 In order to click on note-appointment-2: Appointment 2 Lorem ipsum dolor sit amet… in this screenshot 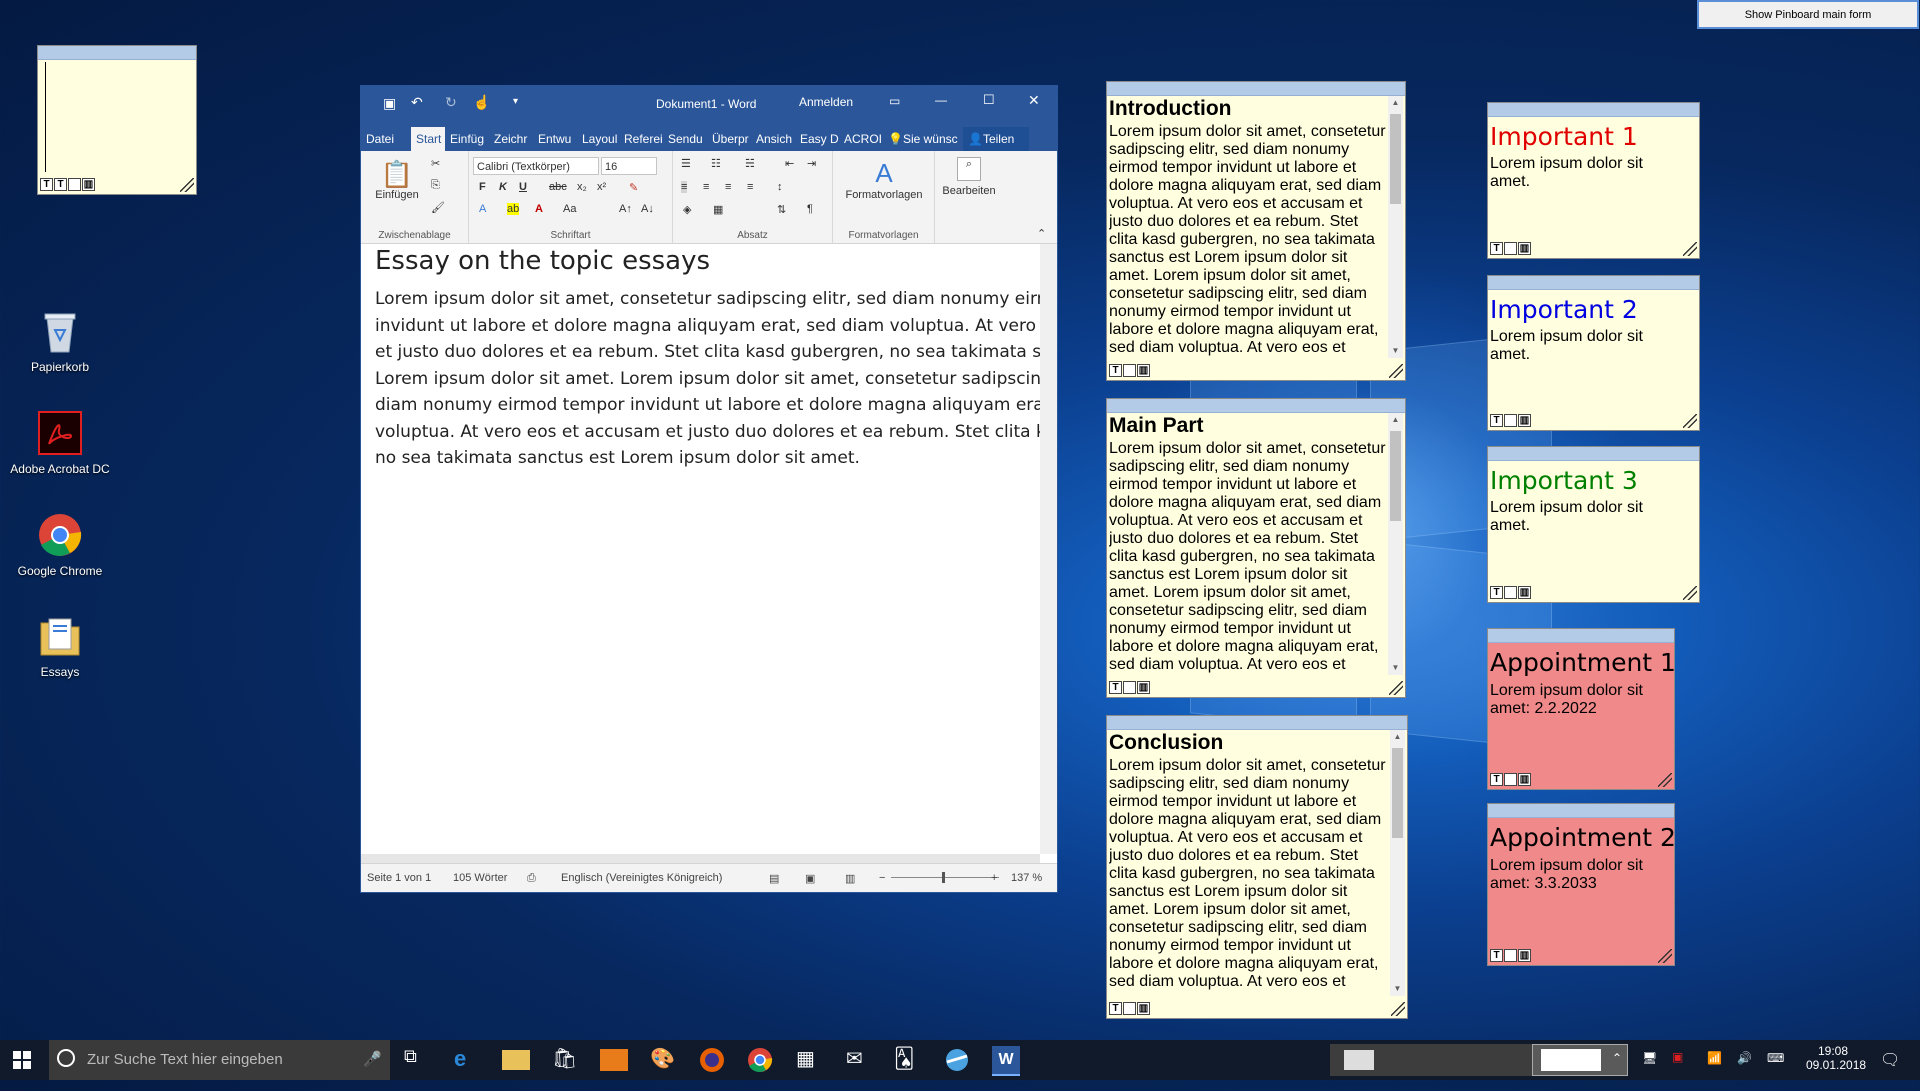, I will do `click(1581, 884)`.